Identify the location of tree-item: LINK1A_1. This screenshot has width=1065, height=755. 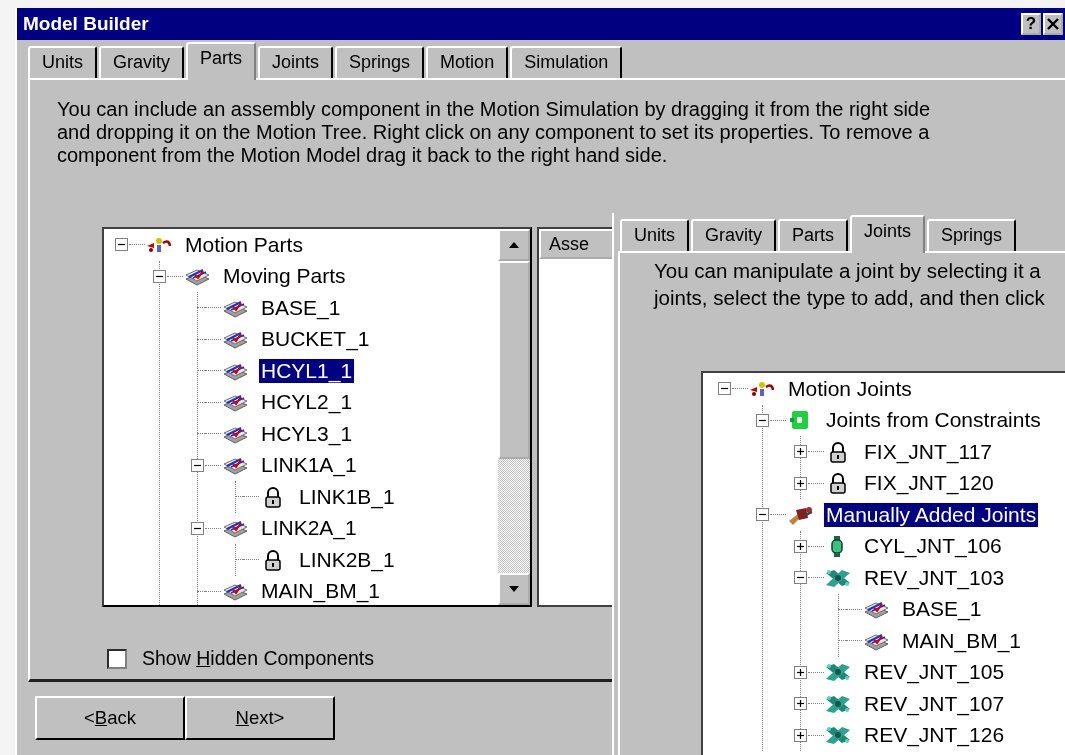
(309, 465).